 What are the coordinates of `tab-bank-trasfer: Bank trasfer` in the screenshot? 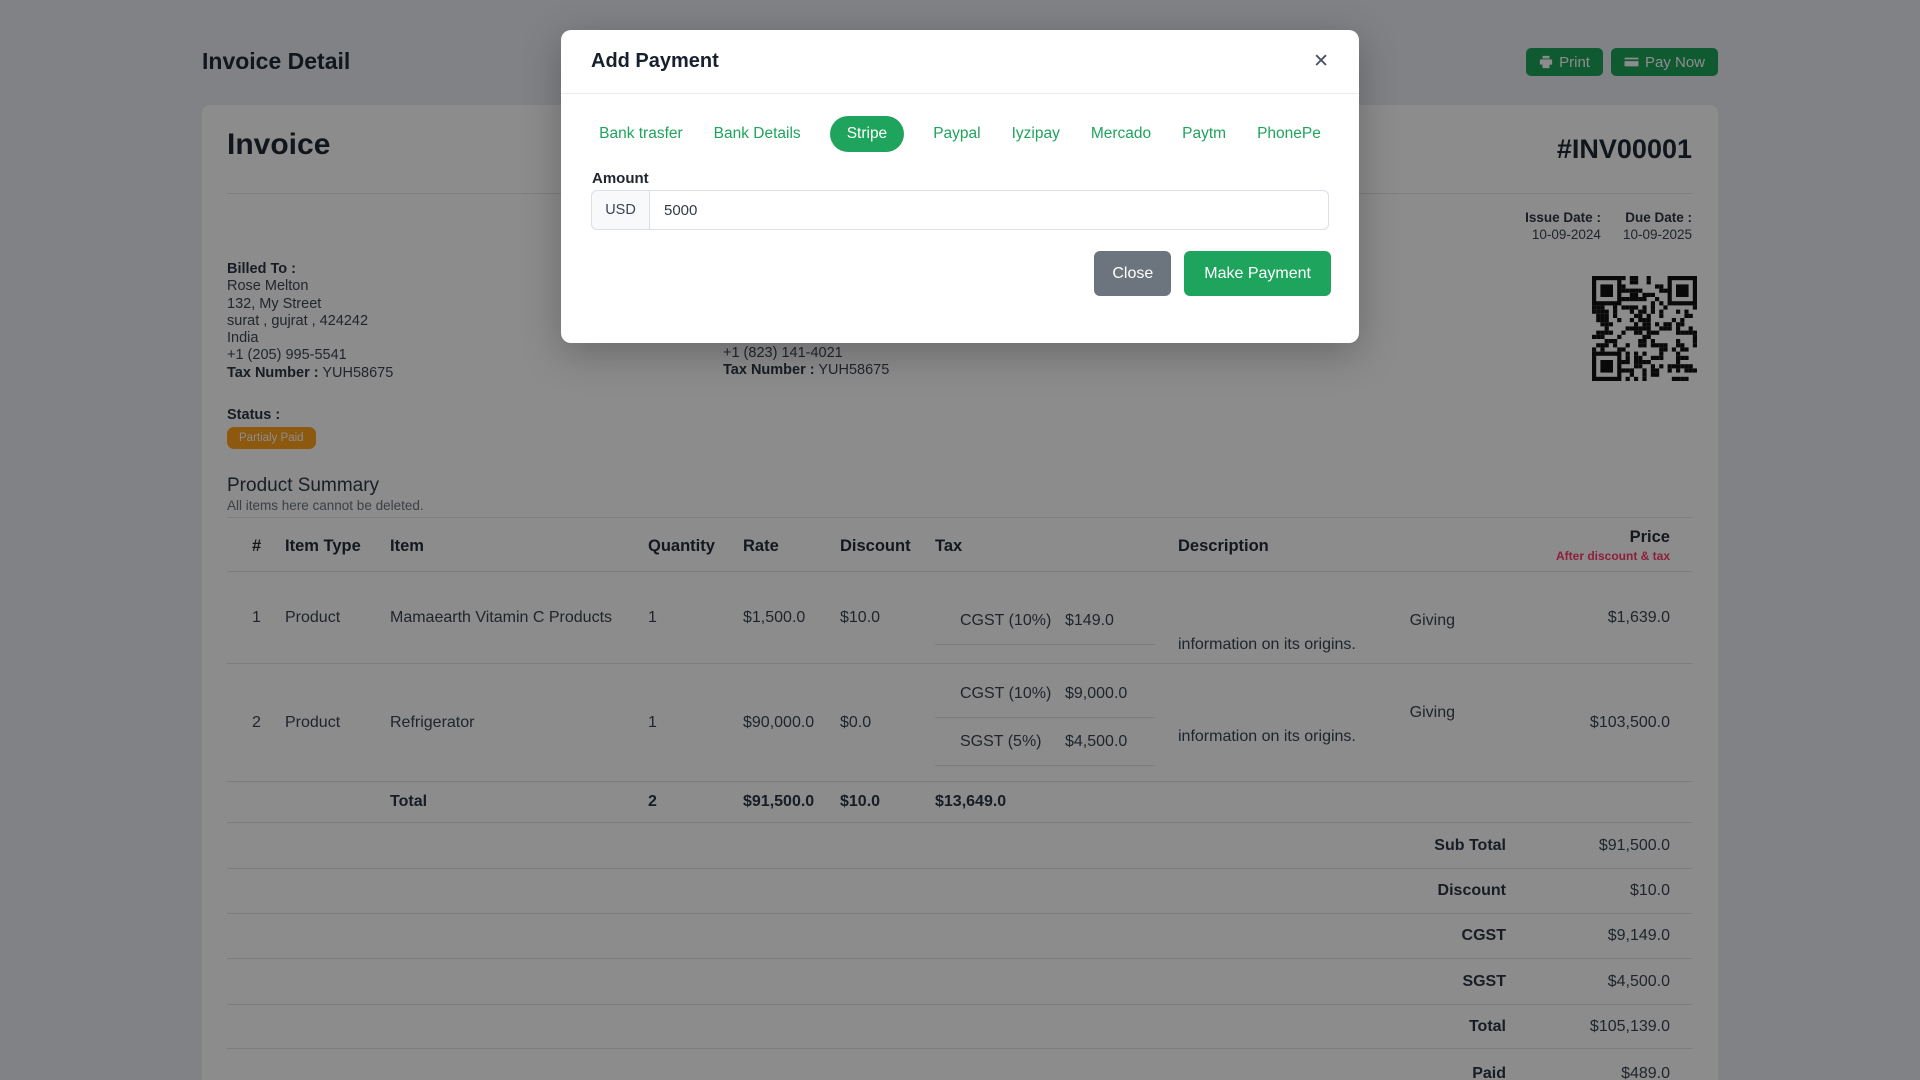 It's located at (641, 134).